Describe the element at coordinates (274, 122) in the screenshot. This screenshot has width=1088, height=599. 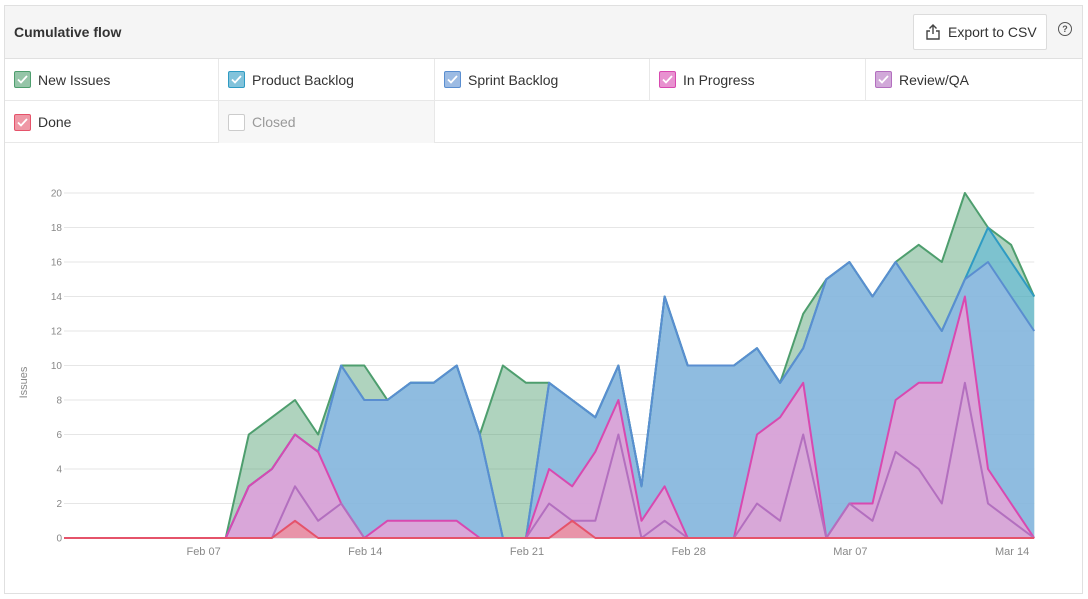
I see `legend-label: Closed` at that location.